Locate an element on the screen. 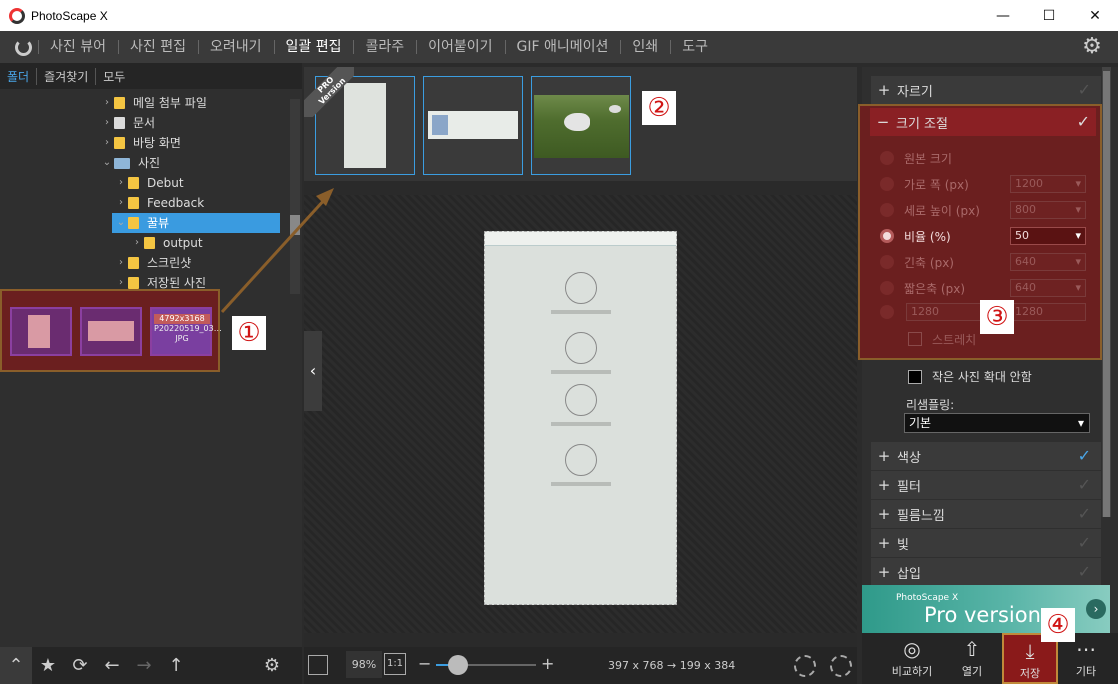 The height and width of the screenshot is (684, 1118). arrow-right-icon: → is located at coordinates (144, 665).